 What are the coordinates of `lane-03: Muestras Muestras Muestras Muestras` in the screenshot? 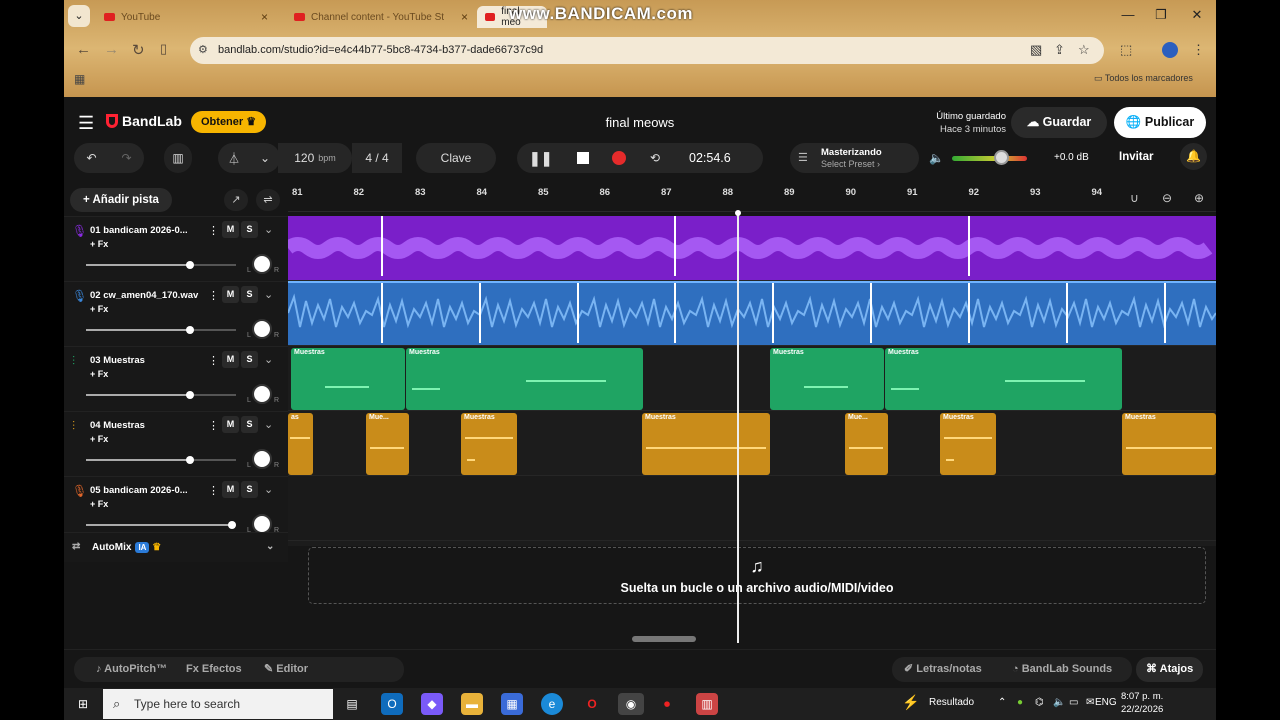 It's located at (752, 378).